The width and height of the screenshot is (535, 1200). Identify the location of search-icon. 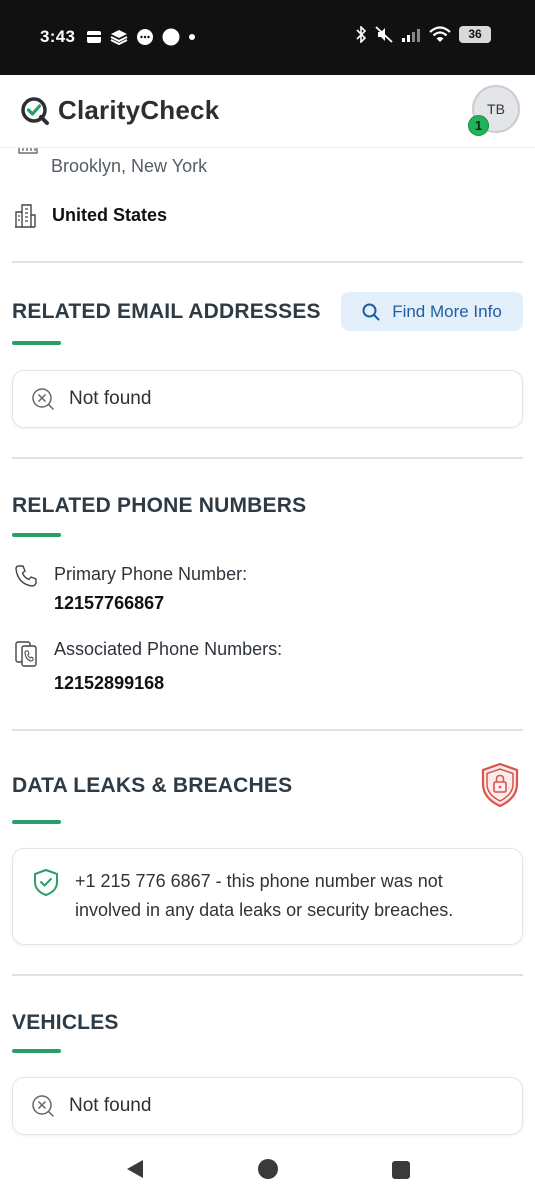
(371, 311).